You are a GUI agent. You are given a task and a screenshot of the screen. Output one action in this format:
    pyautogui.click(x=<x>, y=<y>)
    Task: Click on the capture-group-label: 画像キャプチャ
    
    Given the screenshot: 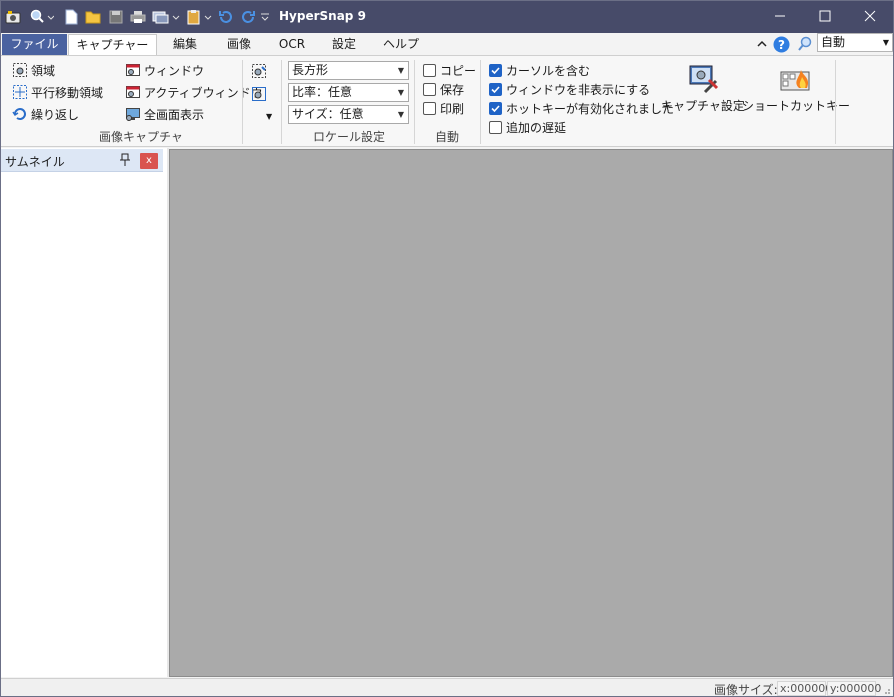 What is the action you would take?
    pyautogui.click(x=141, y=137)
    